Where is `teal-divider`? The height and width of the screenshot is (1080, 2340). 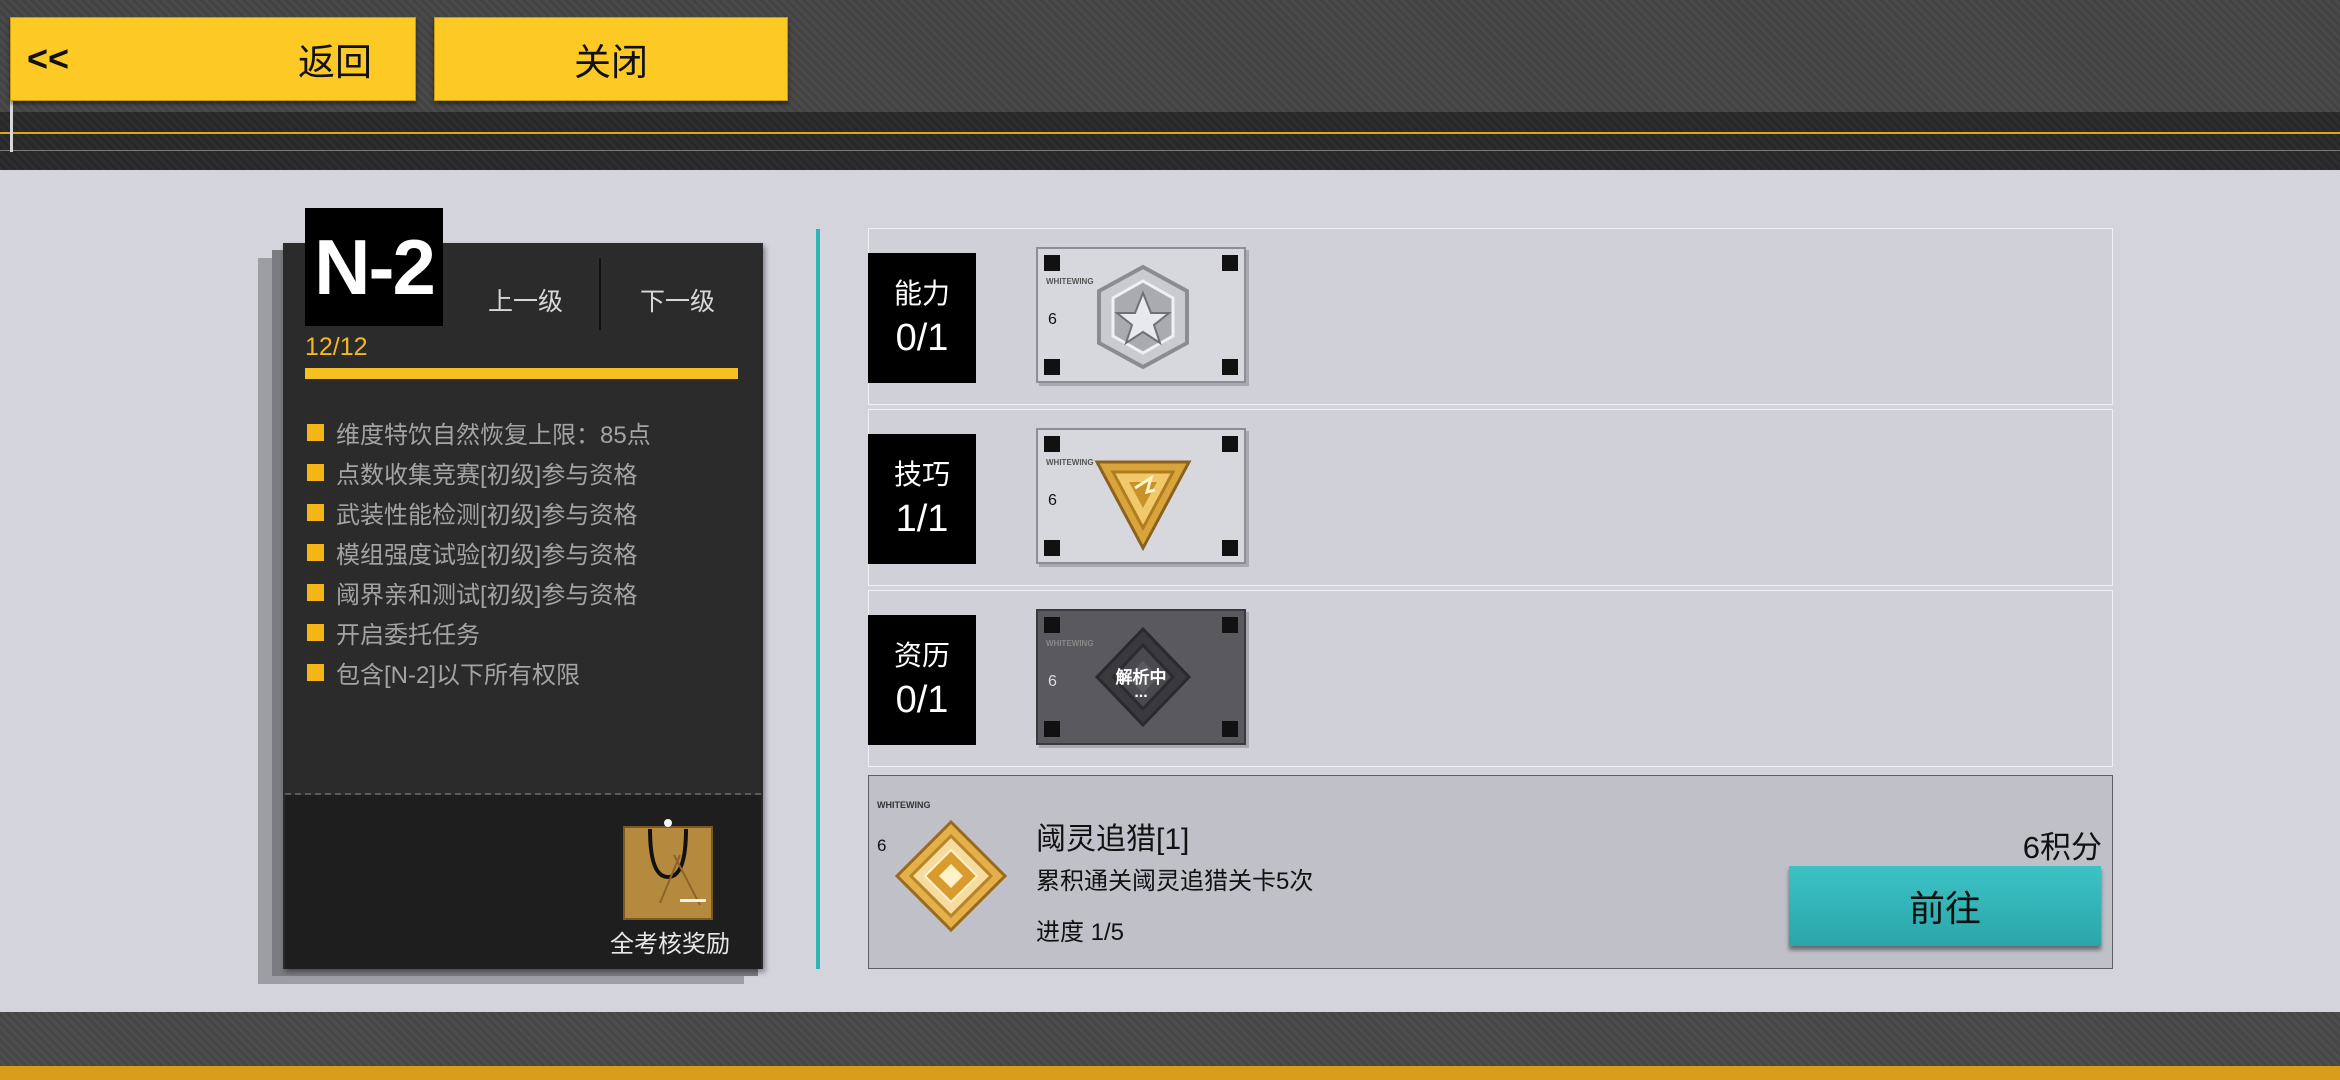
teal-divider is located at coordinates (818, 599).